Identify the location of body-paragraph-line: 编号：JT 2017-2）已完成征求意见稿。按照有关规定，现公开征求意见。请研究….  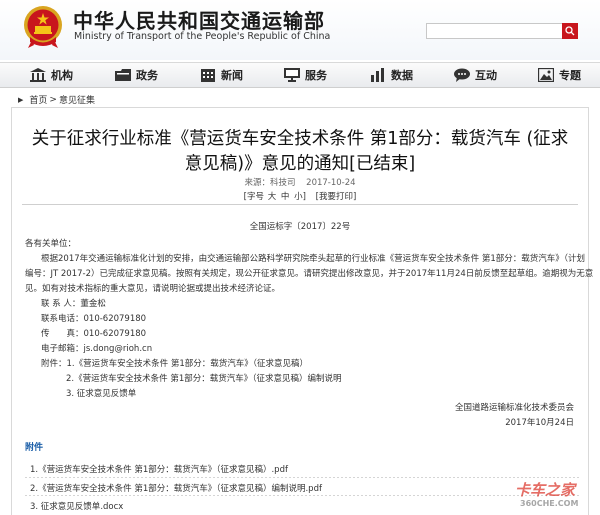
(309, 274).